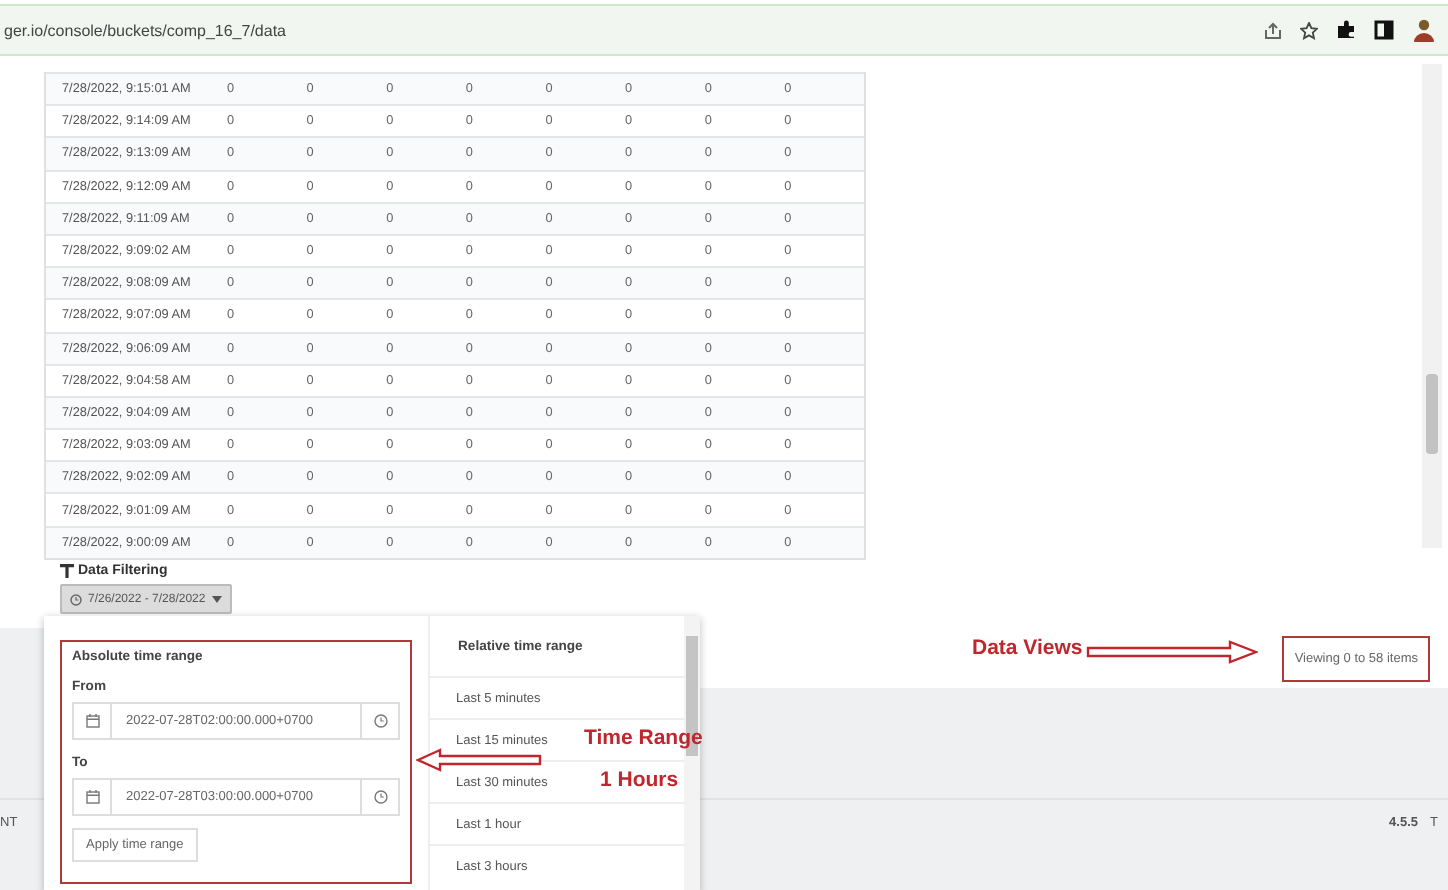 The image size is (1448, 890). What do you see at coordinates (643, 738) in the screenshot?
I see `annotation-label: Time Range` at bounding box center [643, 738].